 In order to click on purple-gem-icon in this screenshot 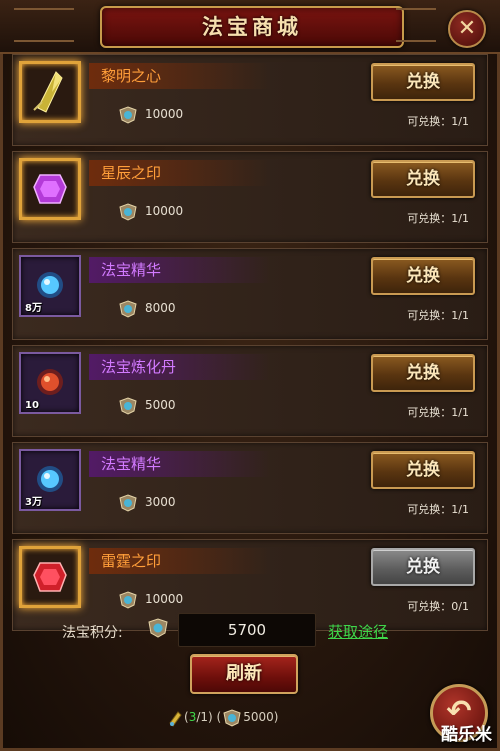, I will do `click(50, 189)`.